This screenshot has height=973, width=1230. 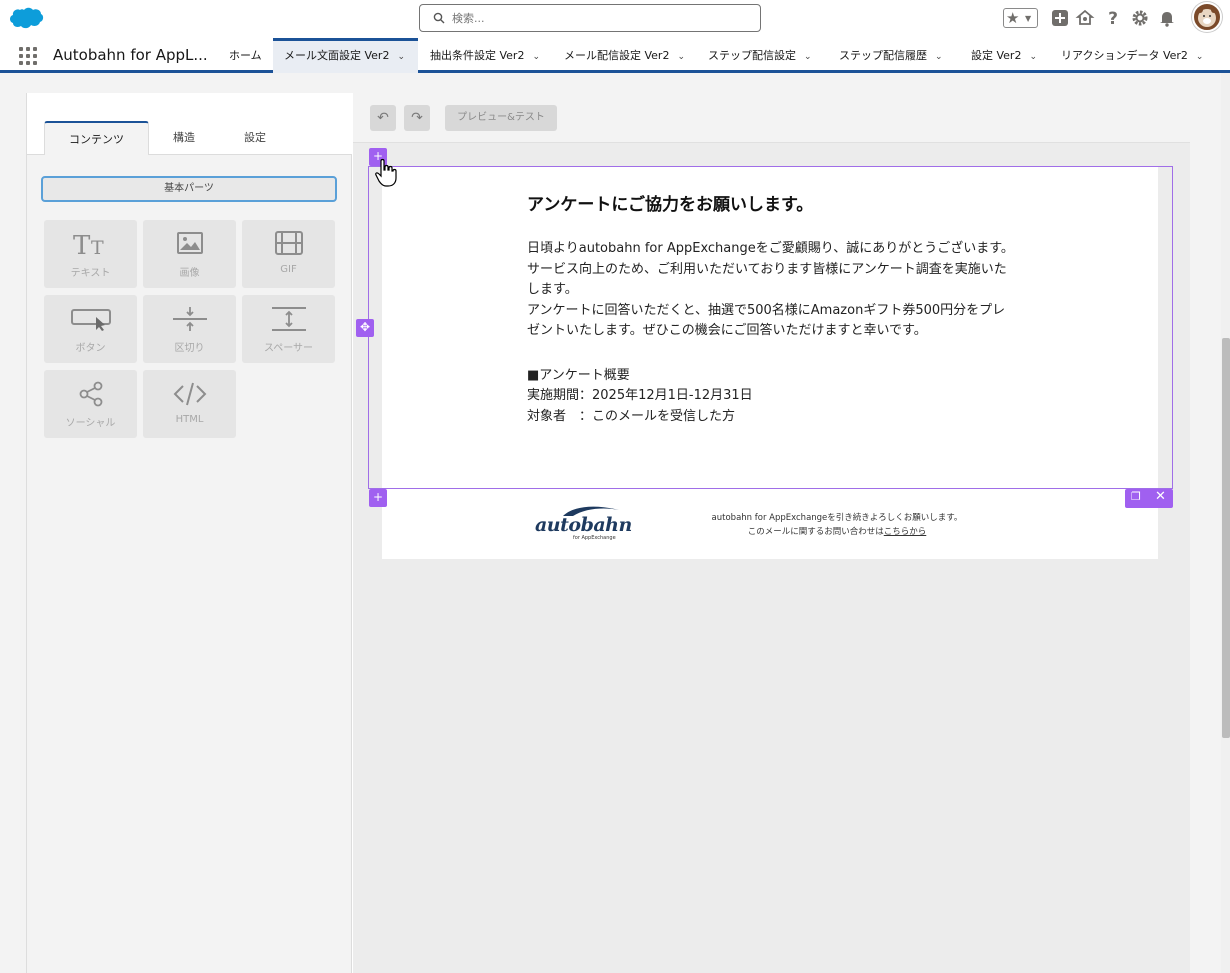 I want to click on tile-html: HTML, so click(x=189, y=404).